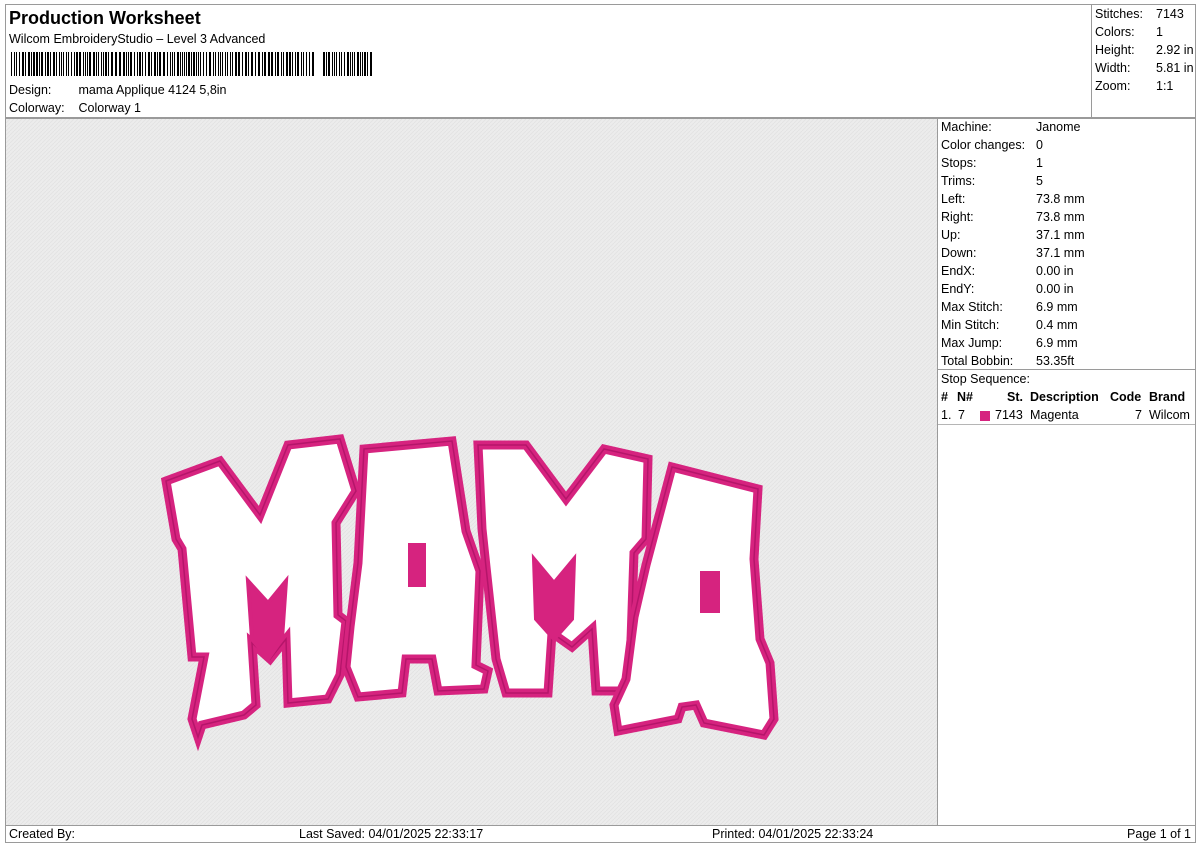 This screenshot has height=848, width=1200. Describe the element at coordinates (710, 592) in the screenshot. I see `letter-a-2-counter` at that location.